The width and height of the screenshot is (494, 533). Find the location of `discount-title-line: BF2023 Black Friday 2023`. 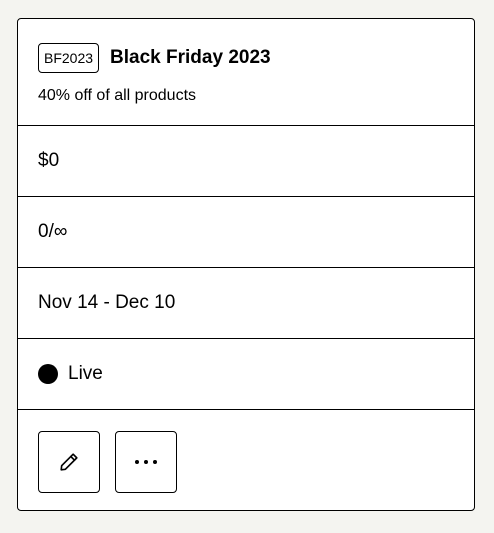

discount-title-line: BF2023 Black Friday 2023 is located at coordinates (246, 58).